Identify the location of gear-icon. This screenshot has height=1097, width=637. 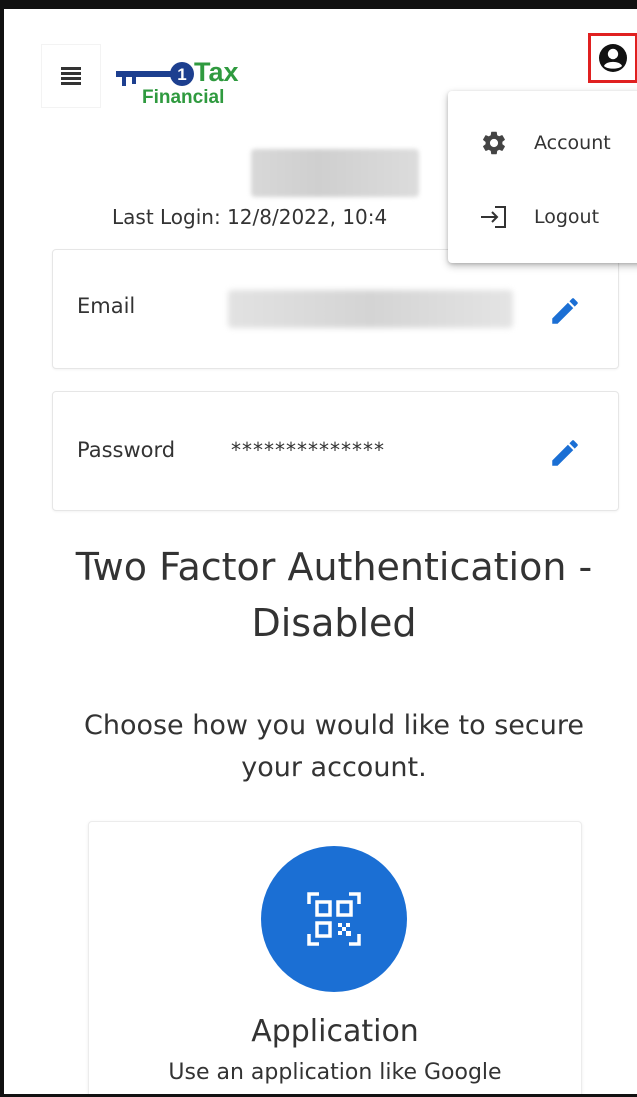
(494, 143).